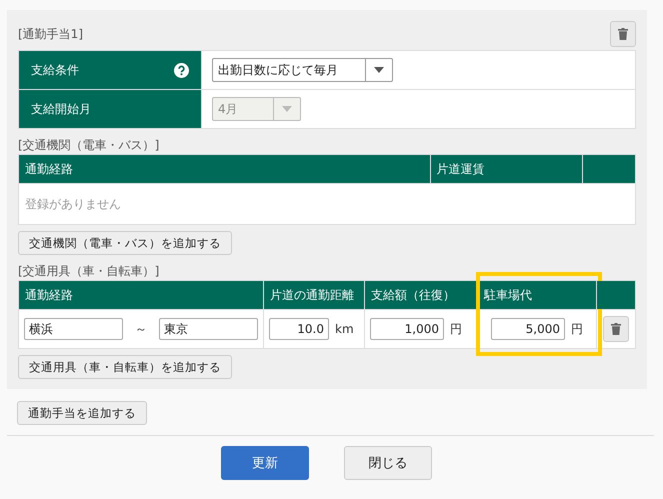  What do you see at coordinates (89, 145) in the screenshot?
I see `section-title: [交通機関（電車・バス）]` at bounding box center [89, 145].